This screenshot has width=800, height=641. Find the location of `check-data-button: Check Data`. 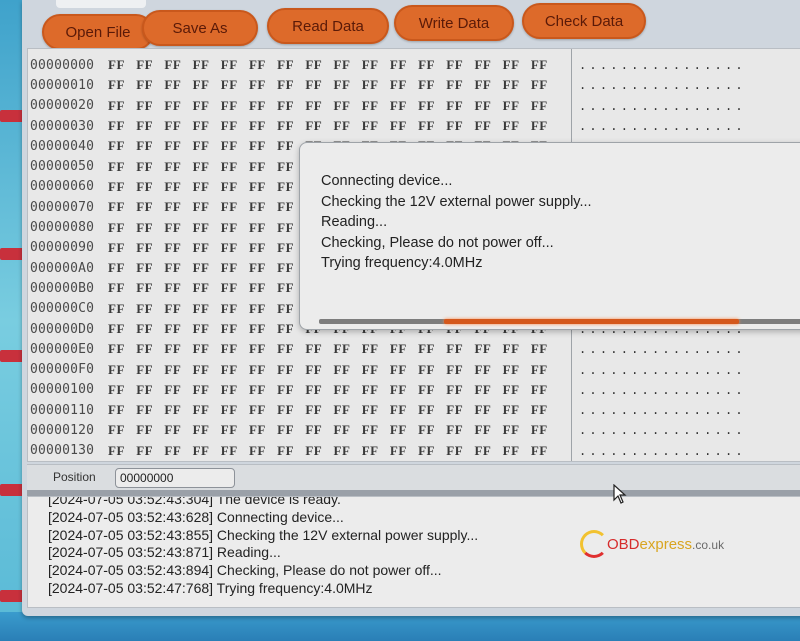

check-data-button: Check Data is located at coordinates (584, 21).